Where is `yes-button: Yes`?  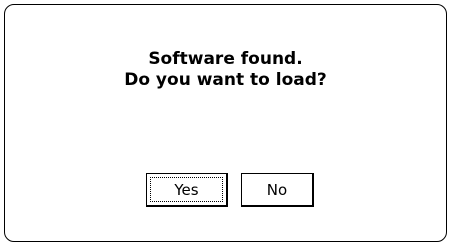
yes-button: Yes is located at coordinates (187, 190).